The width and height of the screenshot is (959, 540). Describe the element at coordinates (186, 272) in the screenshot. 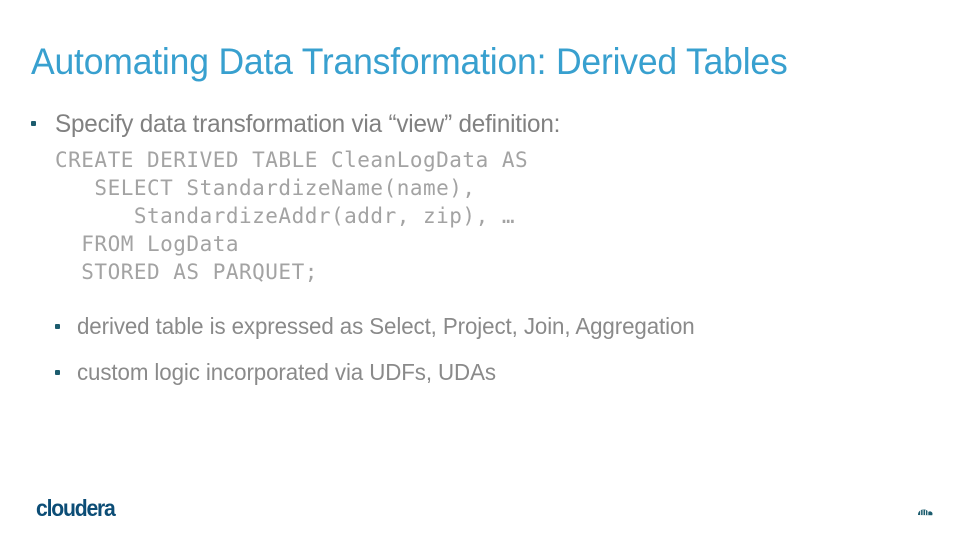

I see `code-line: STORED AS PARQUET;` at that location.